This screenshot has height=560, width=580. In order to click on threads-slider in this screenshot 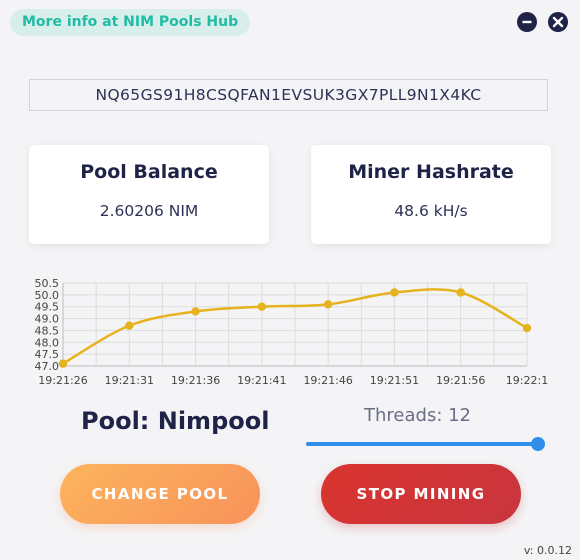, I will do `click(425, 444)`.